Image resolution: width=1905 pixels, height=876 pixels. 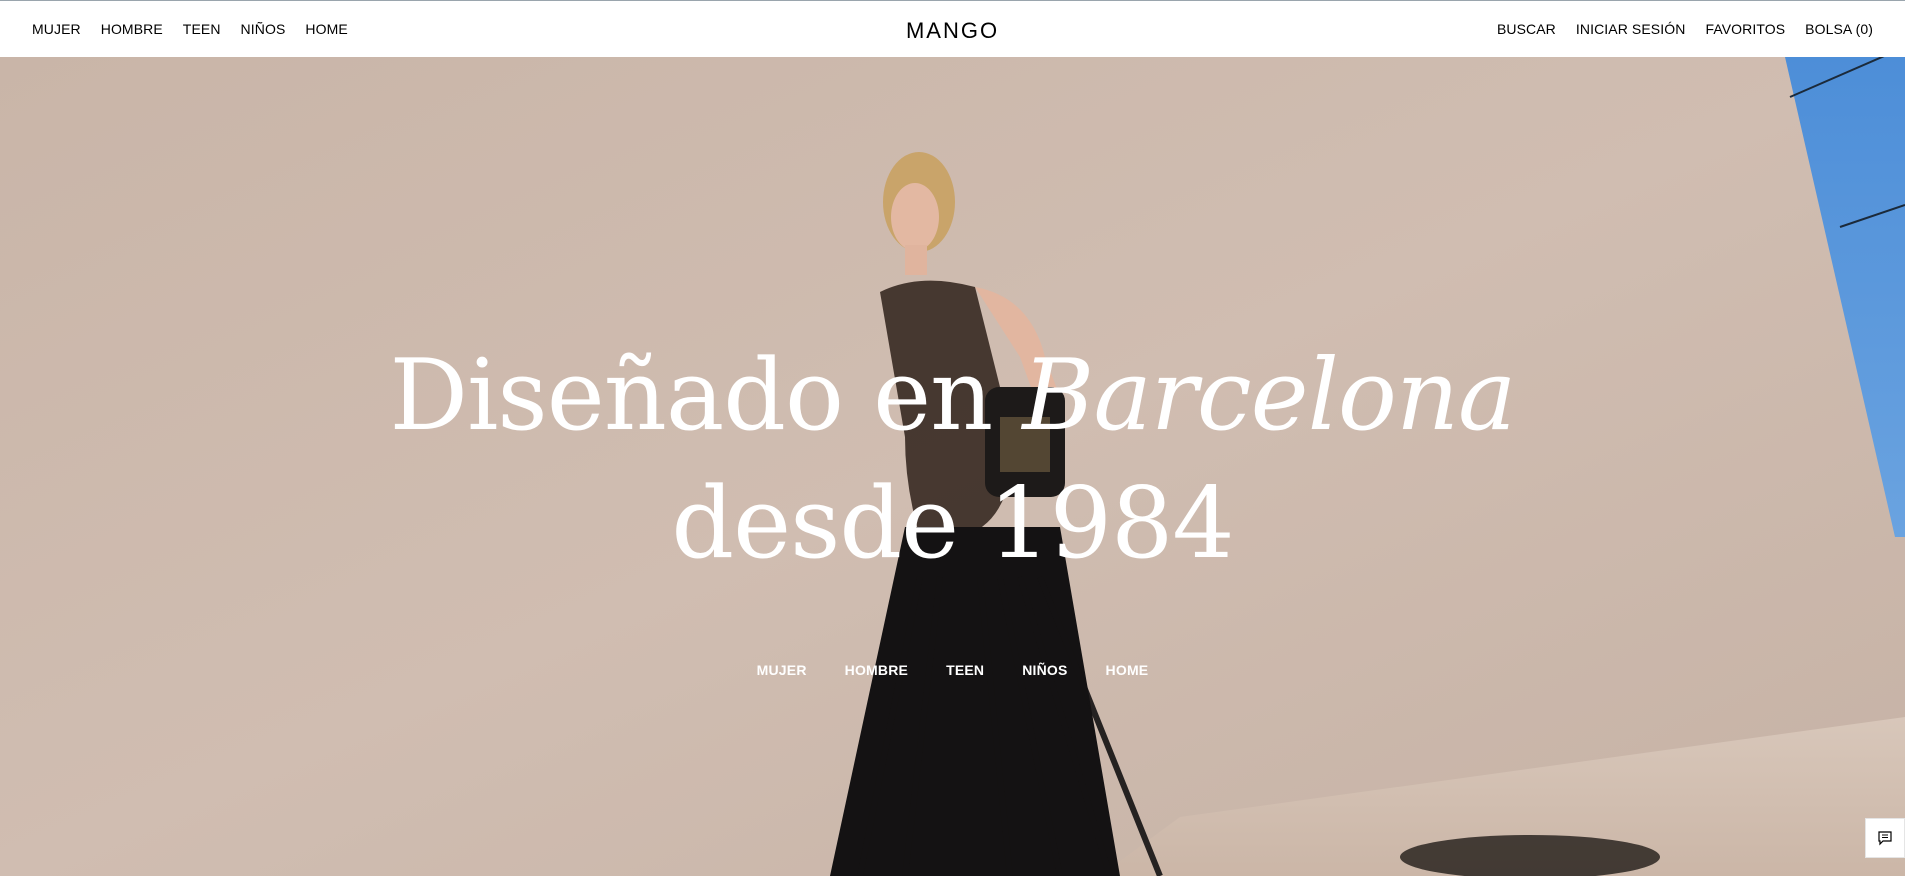 I want to click on hero-category-nav: MUJER HOMBRE TEEN NIÑOS HOME, so click(x=952, y=670).